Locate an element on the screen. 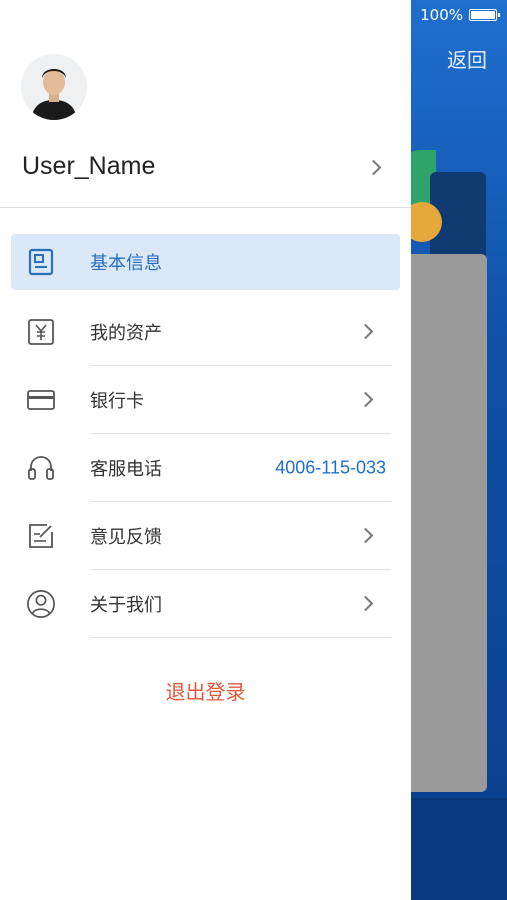 The height and width of the screenshot is (900, 507). edit-note-icon is located at coordinates (41, 536).